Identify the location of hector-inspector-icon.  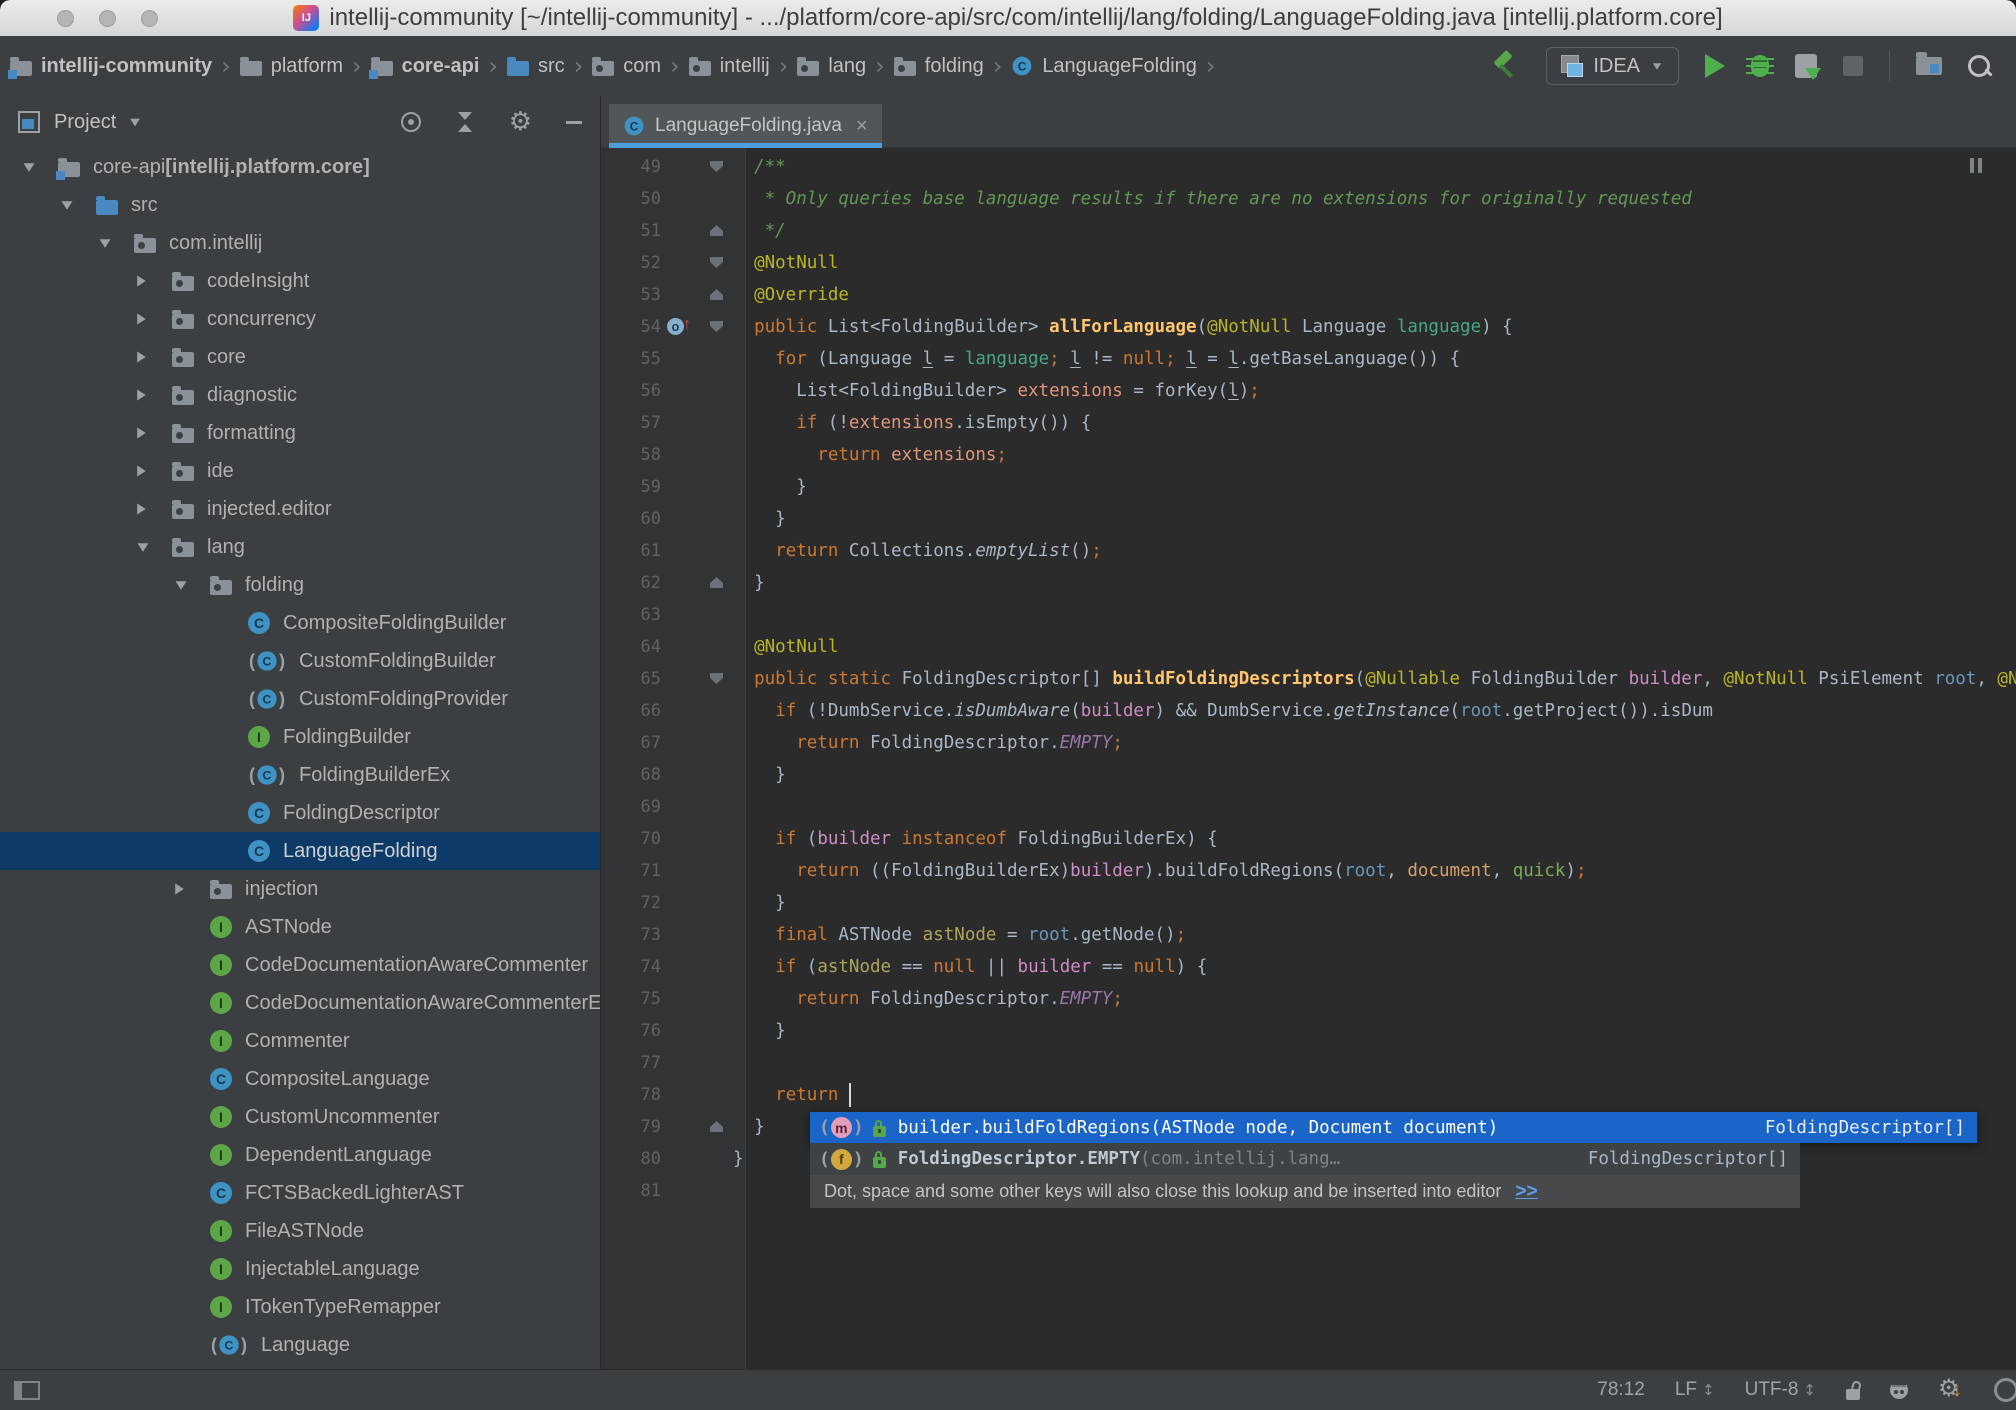
(1899, 1389).